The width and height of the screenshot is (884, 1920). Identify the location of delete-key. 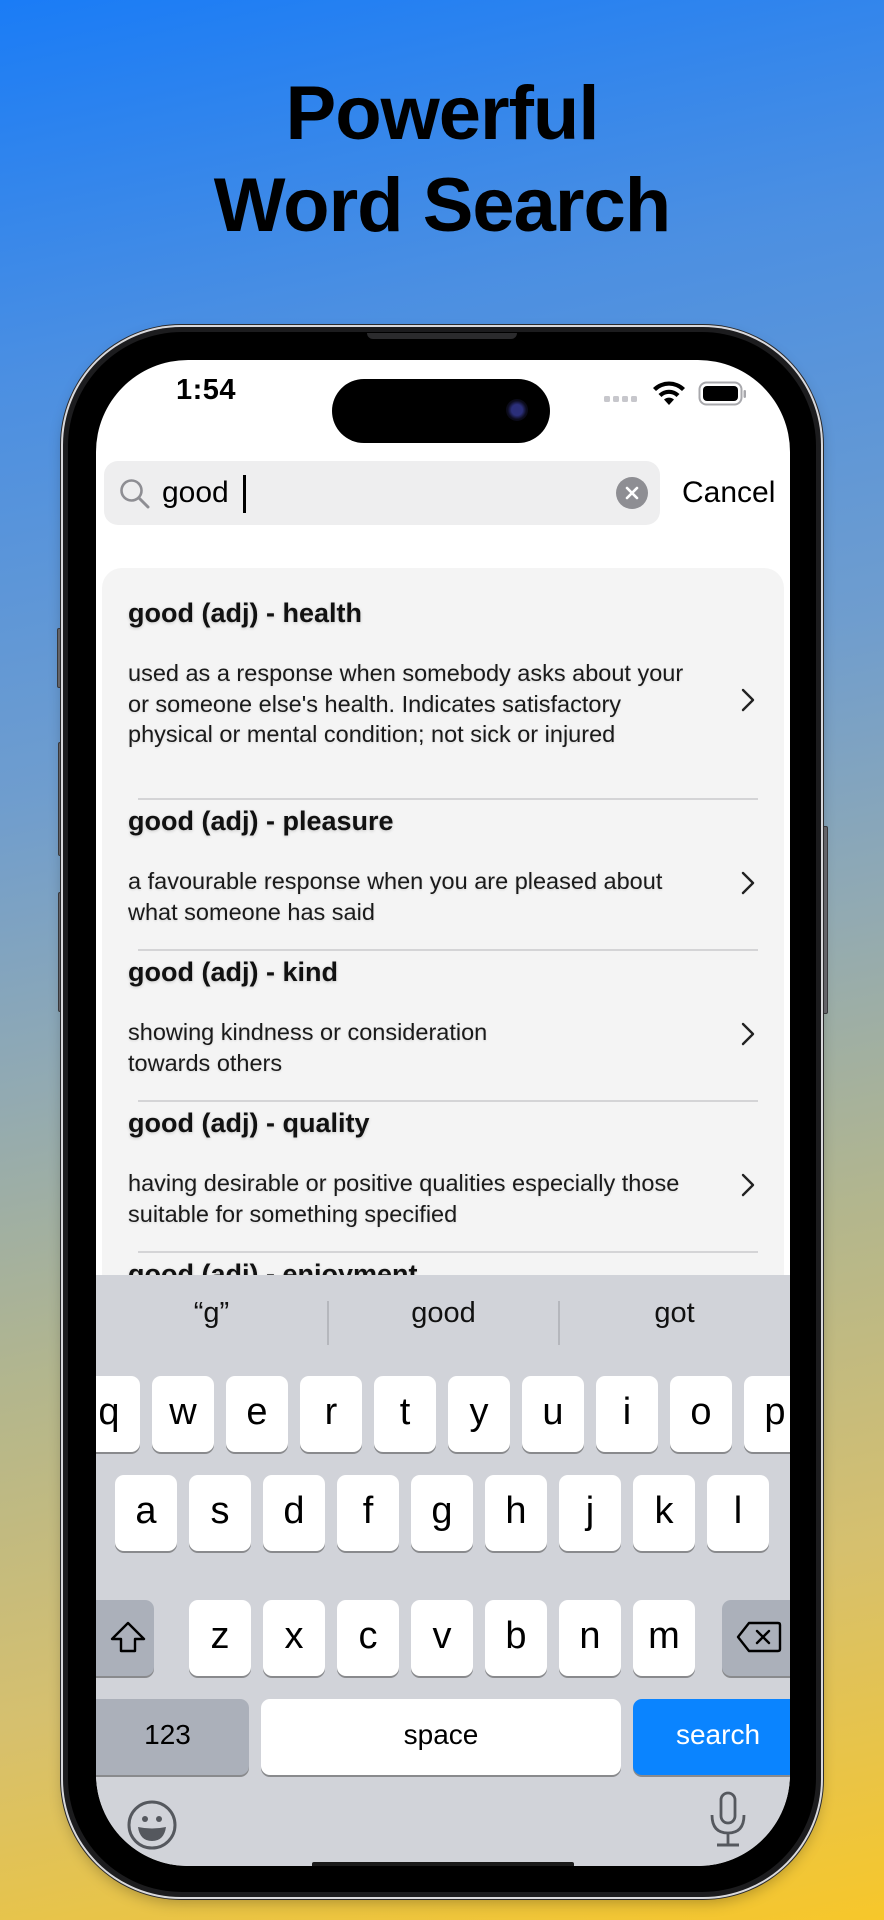
(756, 1638).